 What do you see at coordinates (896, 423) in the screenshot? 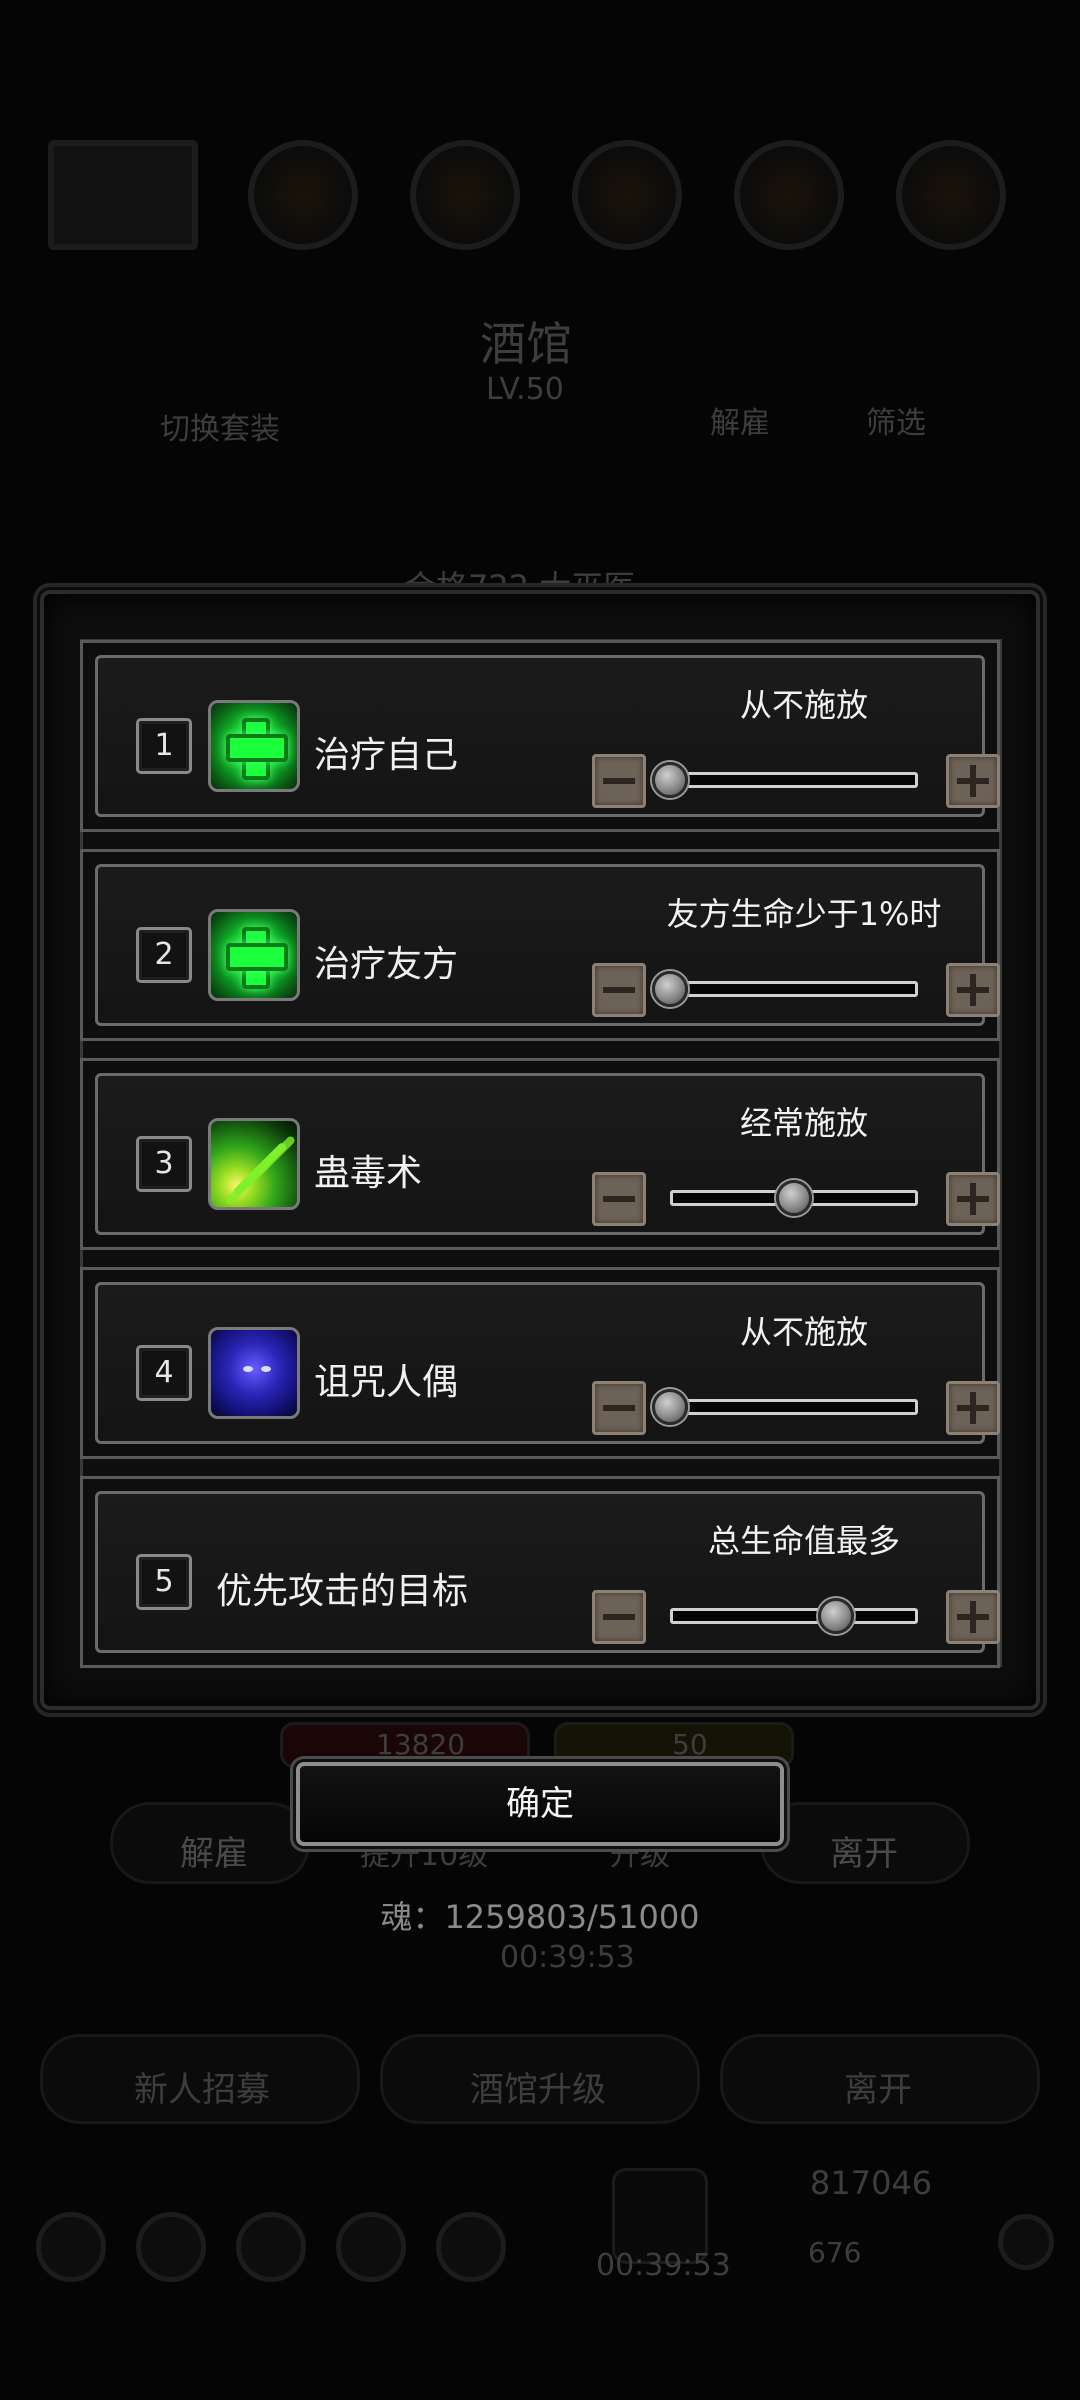
I see `filter-tab: 筛选` at bounding box center [896, 423].